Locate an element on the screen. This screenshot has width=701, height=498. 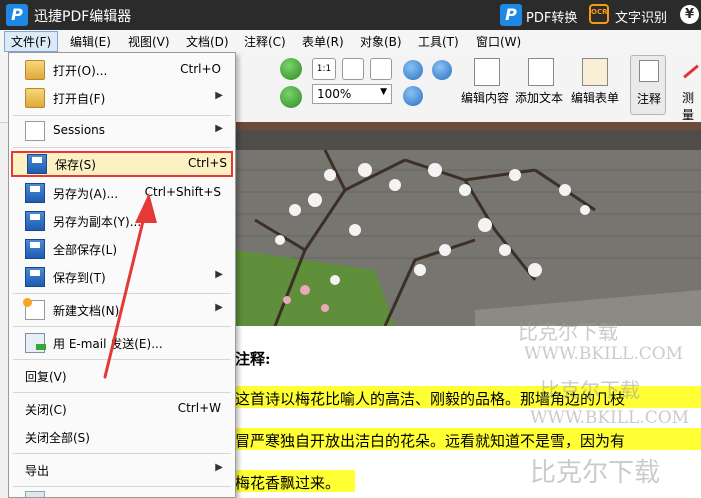
zoom-in-icon is located at coordinates (413, 70).